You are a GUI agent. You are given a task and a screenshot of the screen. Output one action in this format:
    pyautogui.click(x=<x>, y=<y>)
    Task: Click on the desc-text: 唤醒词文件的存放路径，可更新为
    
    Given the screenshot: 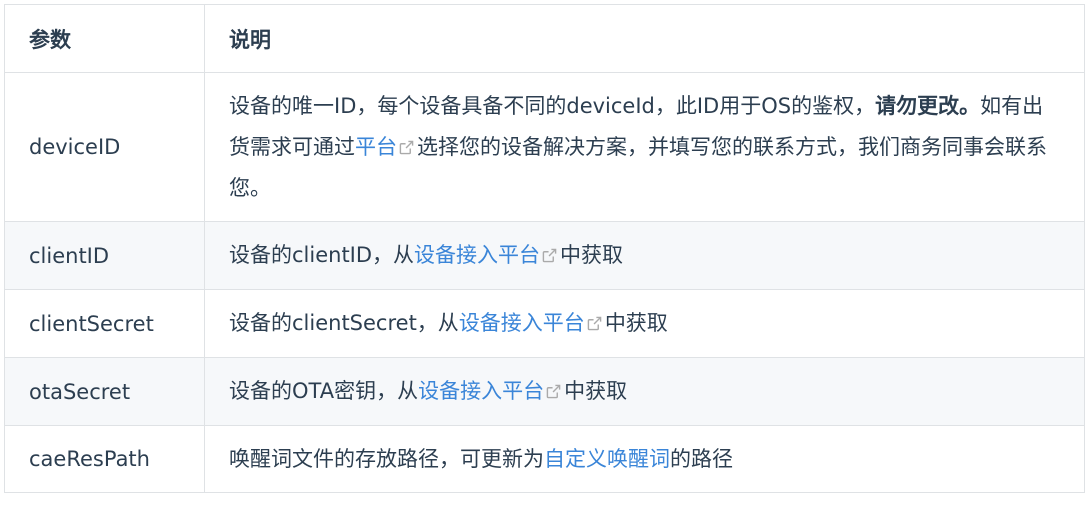 What is the action you would take?
    pyautogui.click(x=386, y=458)
    